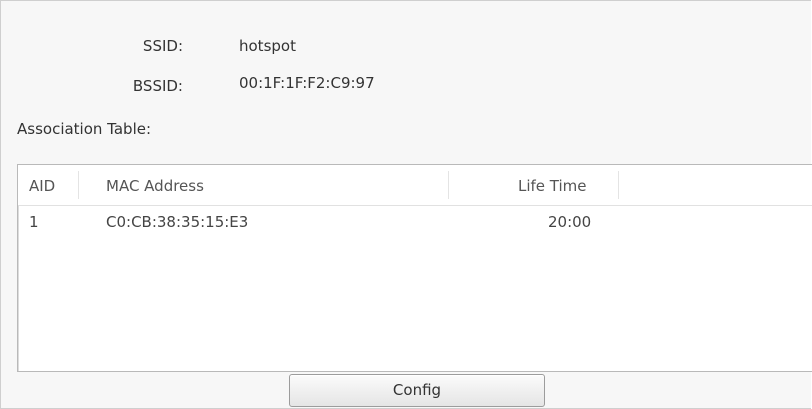  Describe the element at coordinates (570, 222) in the screenshot. I see `row-life-time: 20:00` at that location.